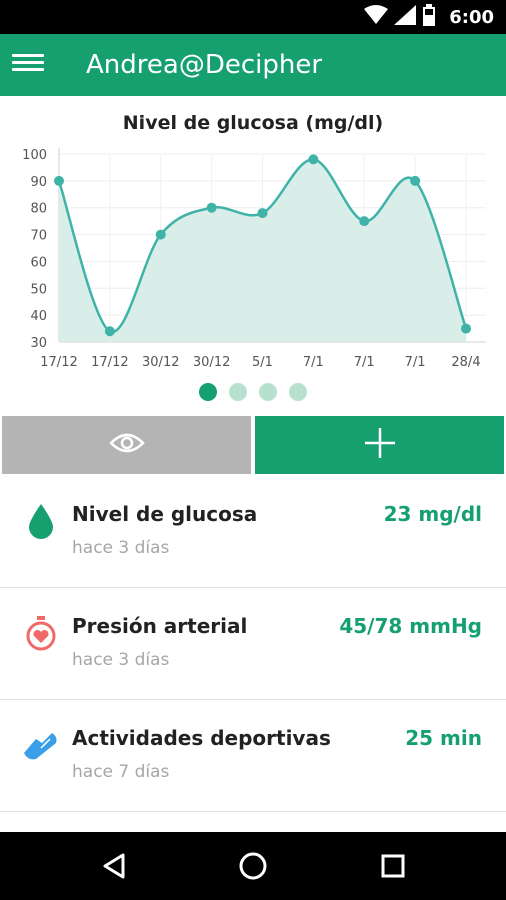 Image resolution: width=506 pixels, height=900 pixels. Describe the element at coordinates (41, 521) in the screenshot. I see `water-drop-icon` at that location.